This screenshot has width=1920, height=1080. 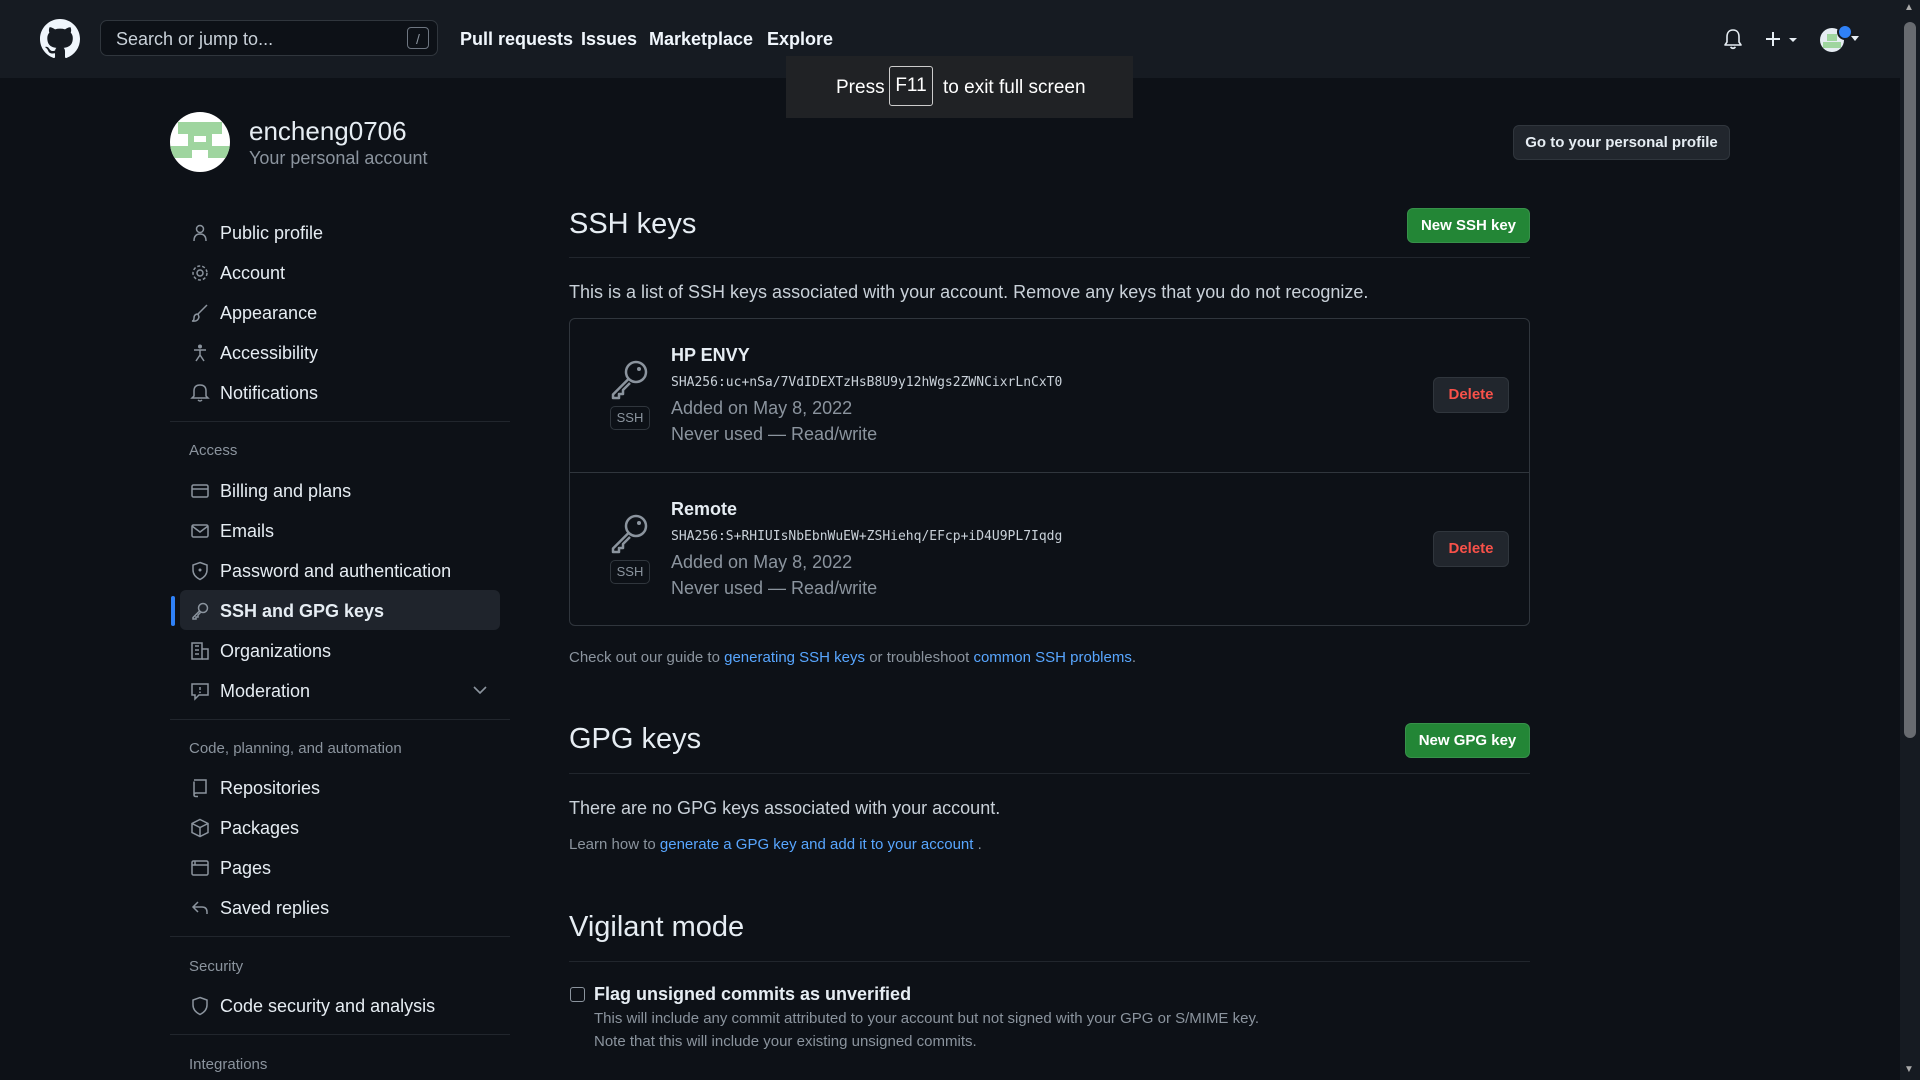 What do you see at coordinates (710, 355) in the screenshot?
I see `ssh-key-name: HP ENVY` at bounding box center [710, 355].